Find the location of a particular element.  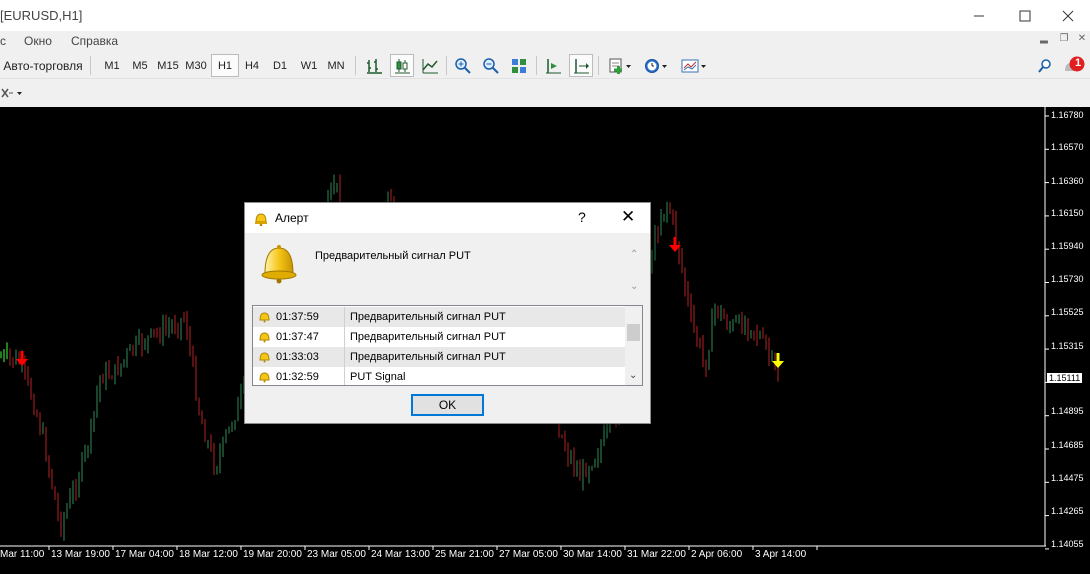

help-button: ? is located at coordinates (582, 217).